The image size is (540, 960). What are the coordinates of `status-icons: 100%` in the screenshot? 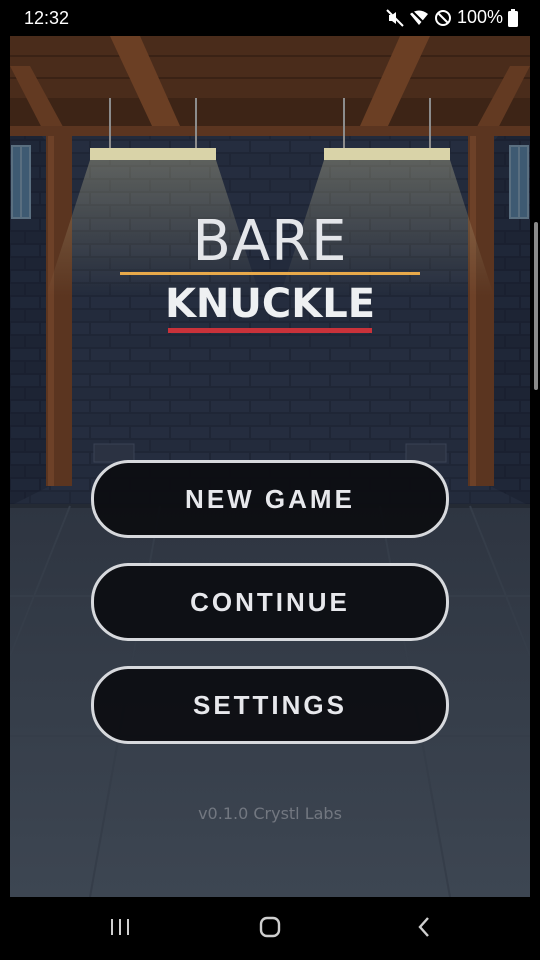 It's located at (452, 17).